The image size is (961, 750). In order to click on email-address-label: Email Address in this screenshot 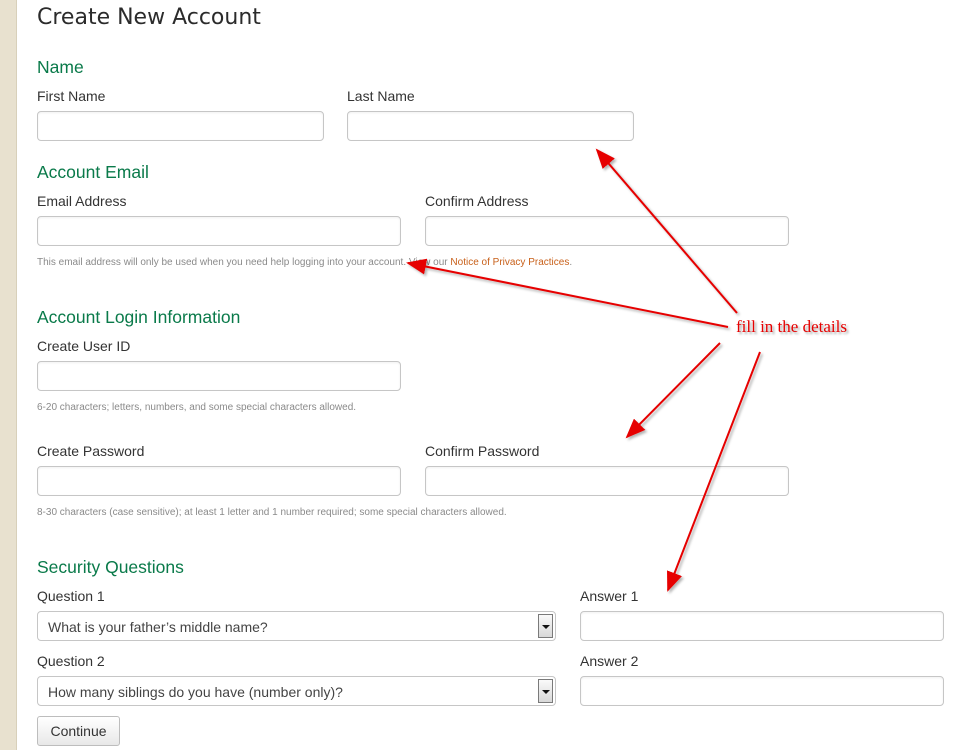, I will do `click(82, 201)`.